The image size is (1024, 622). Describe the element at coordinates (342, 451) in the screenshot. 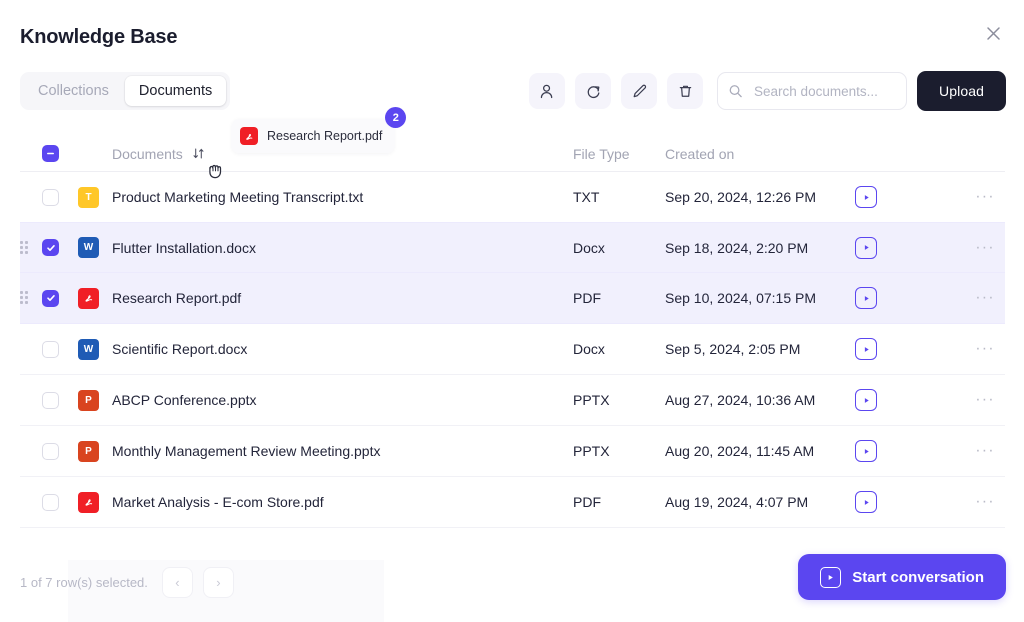

I see `file-name: Monthly Management Review Meeting.pptx` at that location.